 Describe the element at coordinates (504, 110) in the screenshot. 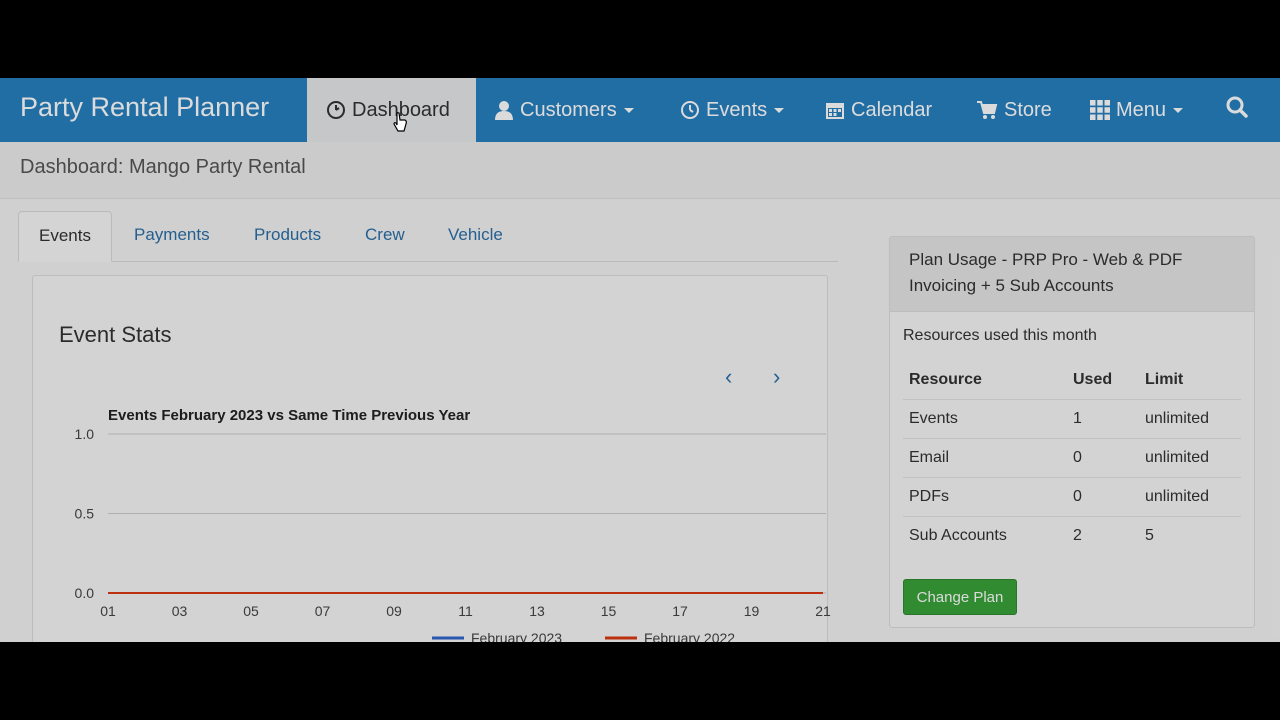

I see `user-icon` at that location.